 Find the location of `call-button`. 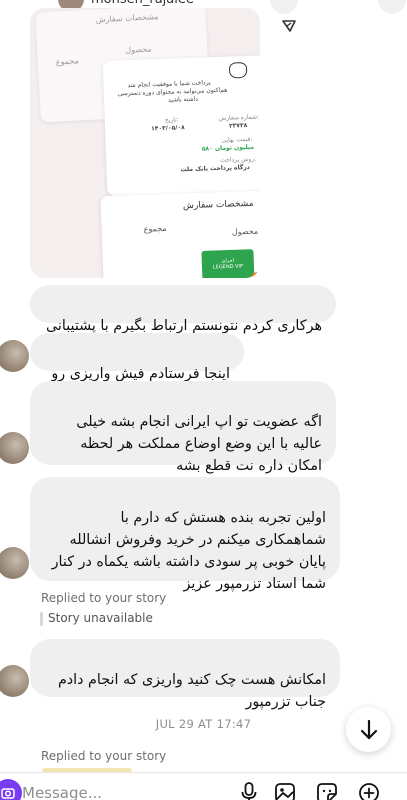

call-button is located at coordinates (284, 7).